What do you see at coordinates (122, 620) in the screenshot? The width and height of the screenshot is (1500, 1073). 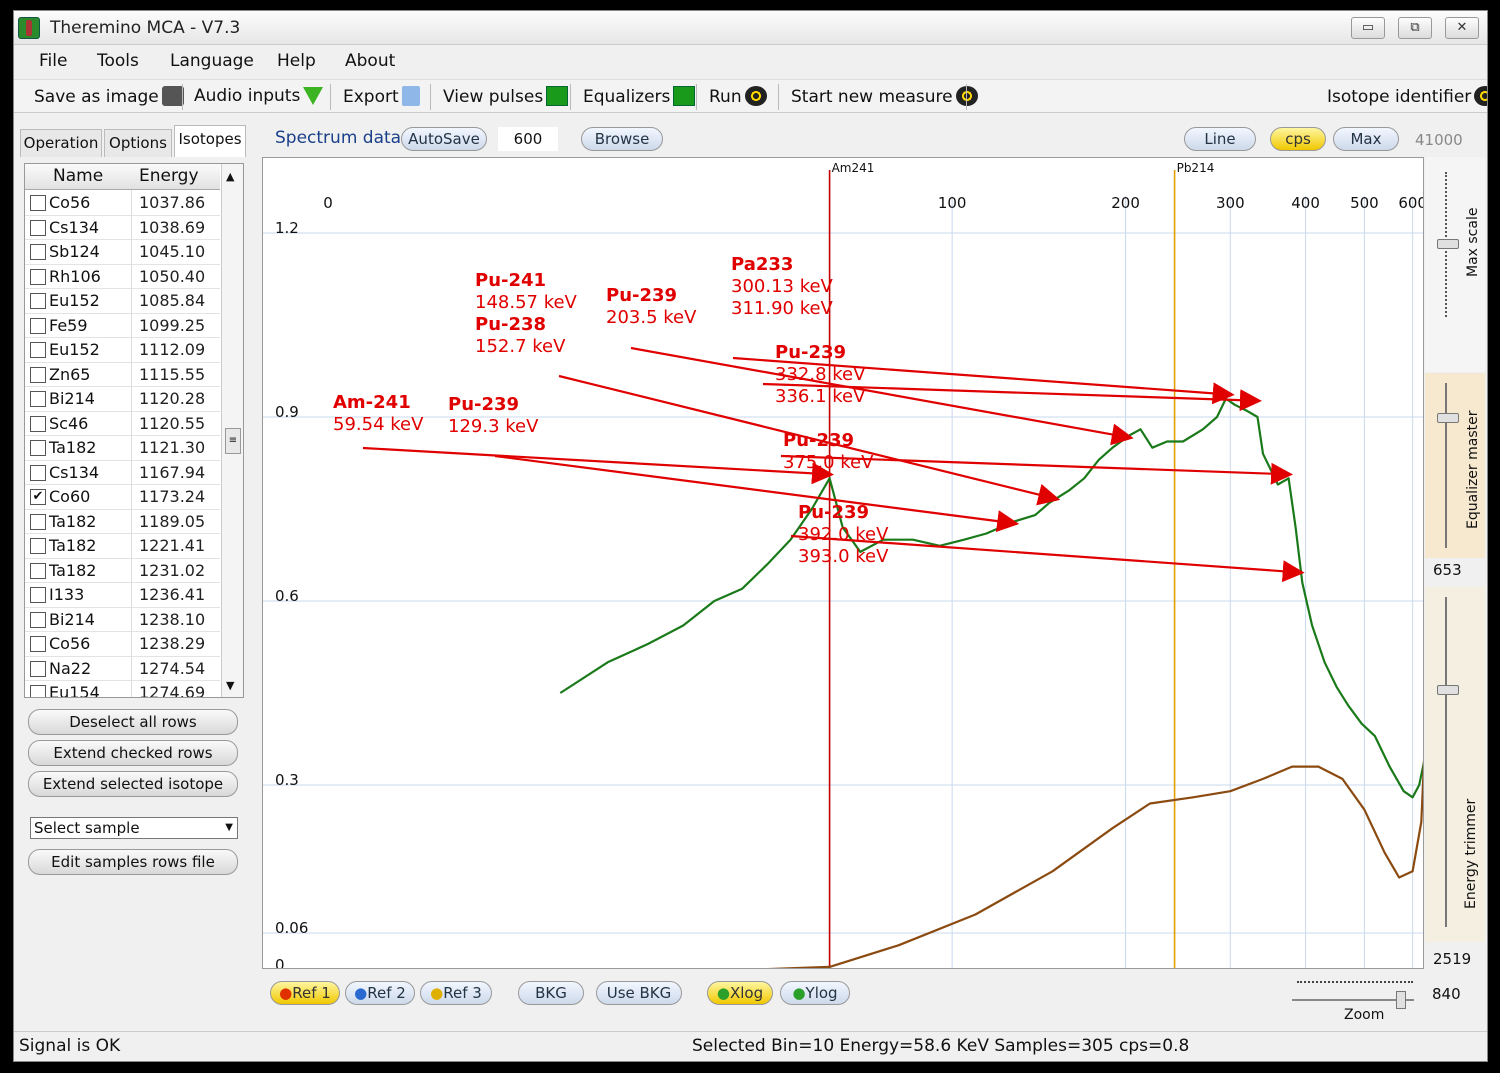 I see `table-row: Bi214 1238.10` at bounding box center [122, 620].